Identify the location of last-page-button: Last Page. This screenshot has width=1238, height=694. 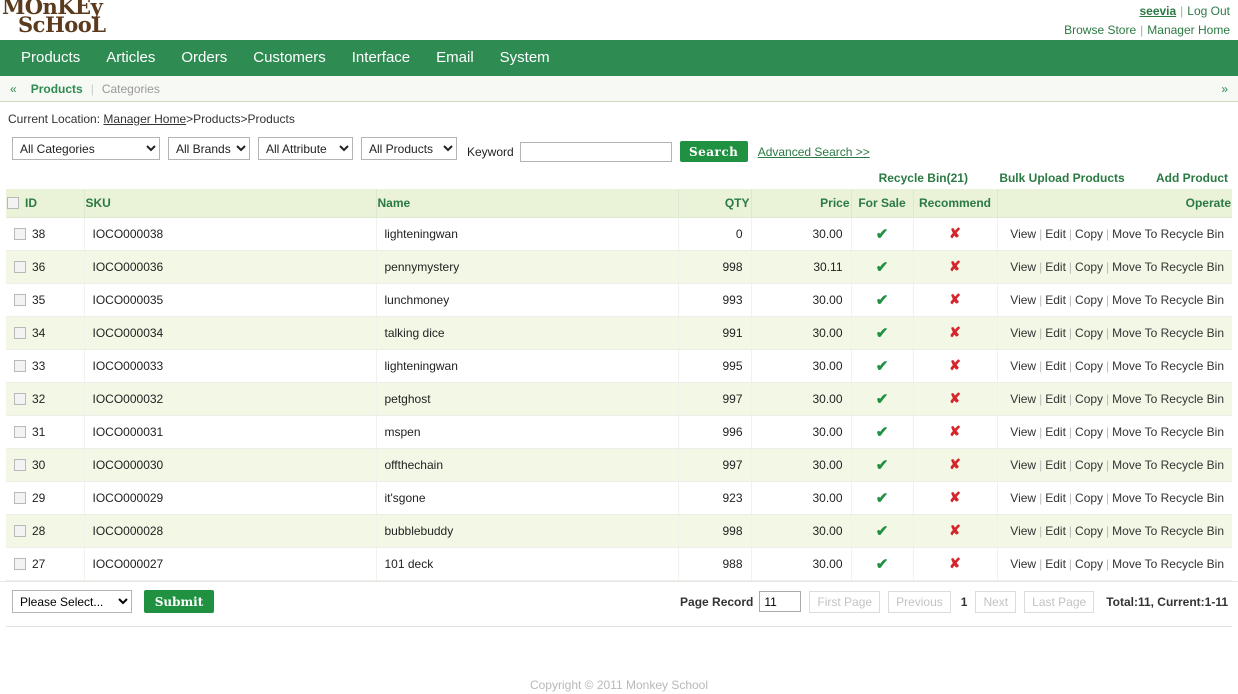
(1059, 601).